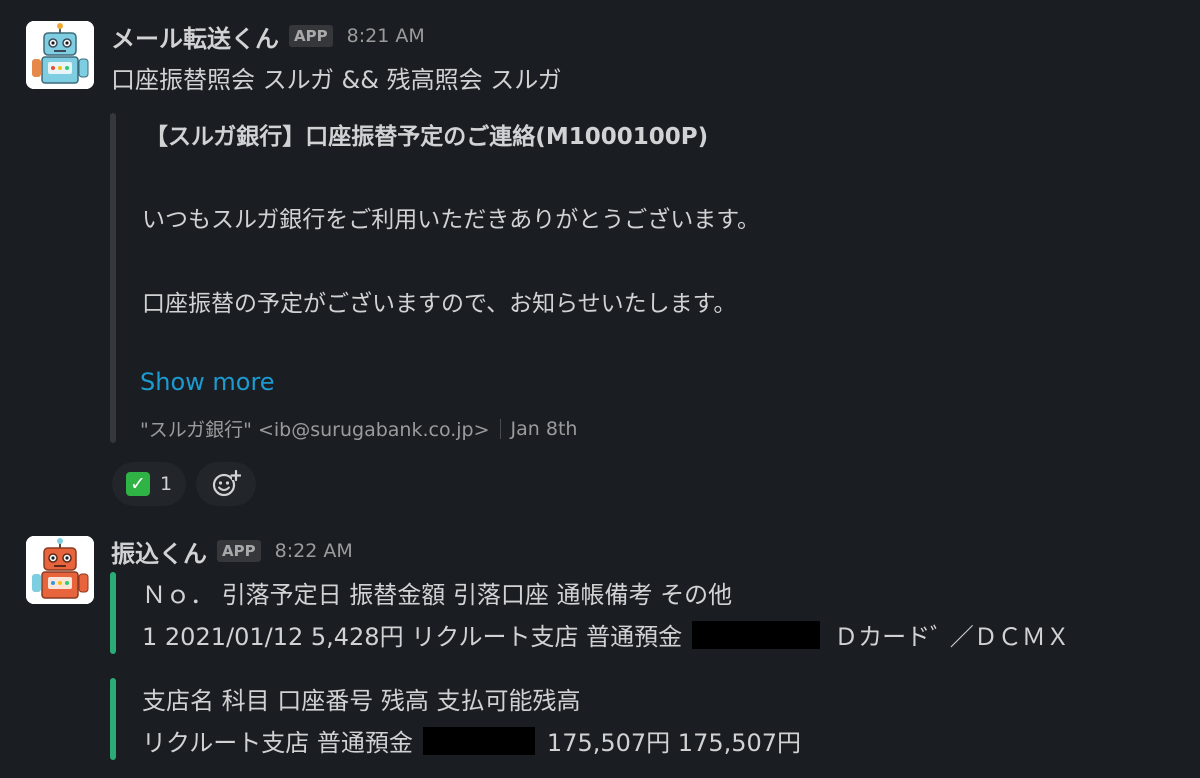 Image resolution: width=1200 pixels, height=778 pixels. What do you see at coordinates (674, 743) in the screenshot?
I see `field-row-suffix: 175,507円 175,507円` at bounding box center [674, 743].